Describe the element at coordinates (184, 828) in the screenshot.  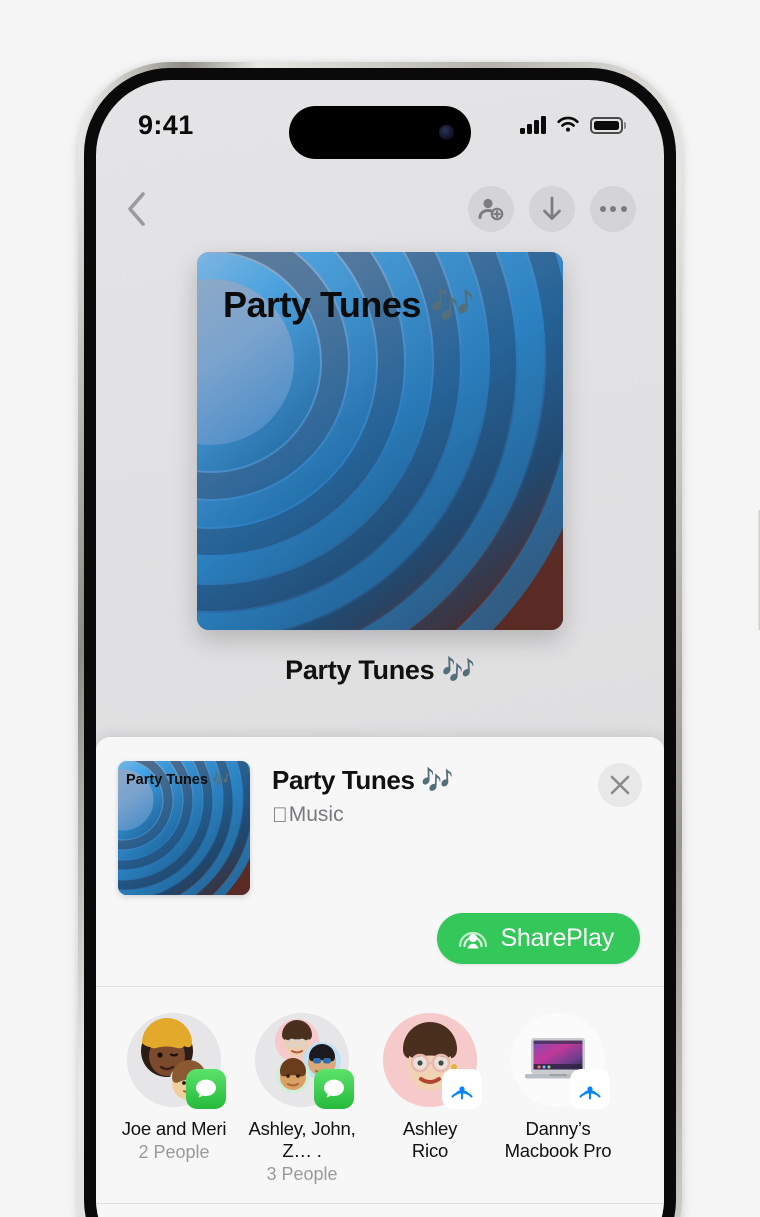
I see `share-item-thumbnail: Party Tunes 🎶` at that location.